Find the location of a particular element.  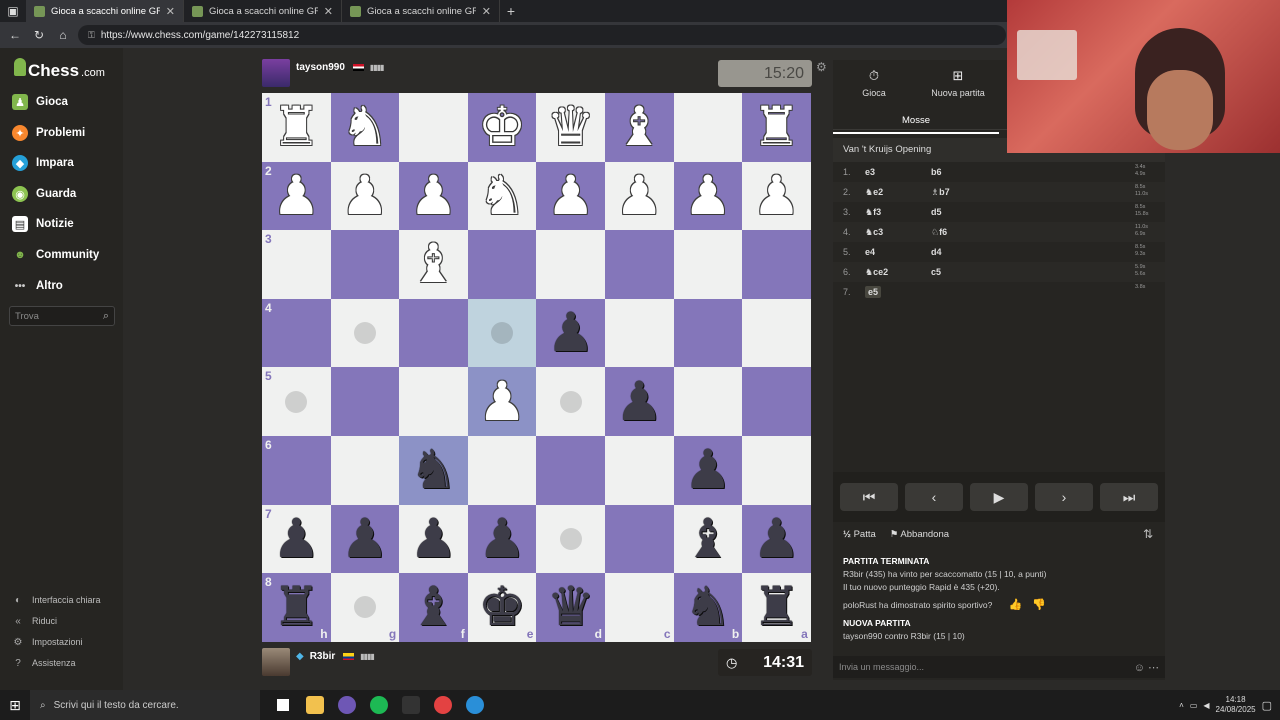

close-tab-icon: ✕ is located at coordinates (328, 11).